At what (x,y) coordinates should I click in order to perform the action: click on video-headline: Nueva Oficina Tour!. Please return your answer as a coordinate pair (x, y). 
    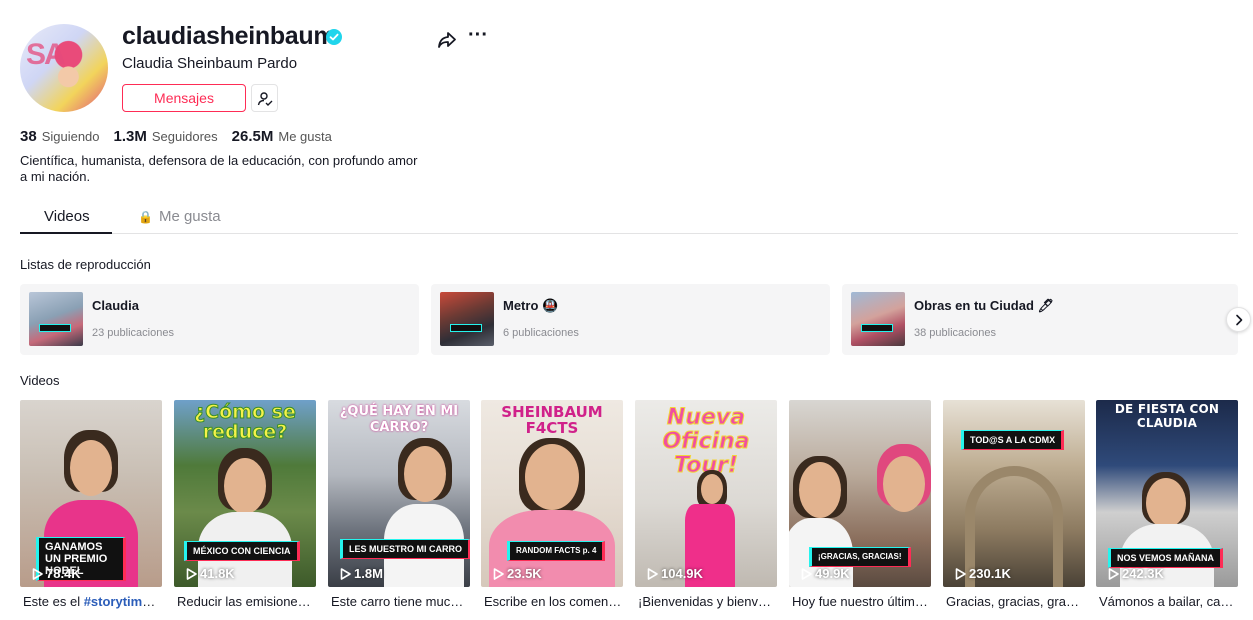
    Looking at the image, I should click on (706, 441).